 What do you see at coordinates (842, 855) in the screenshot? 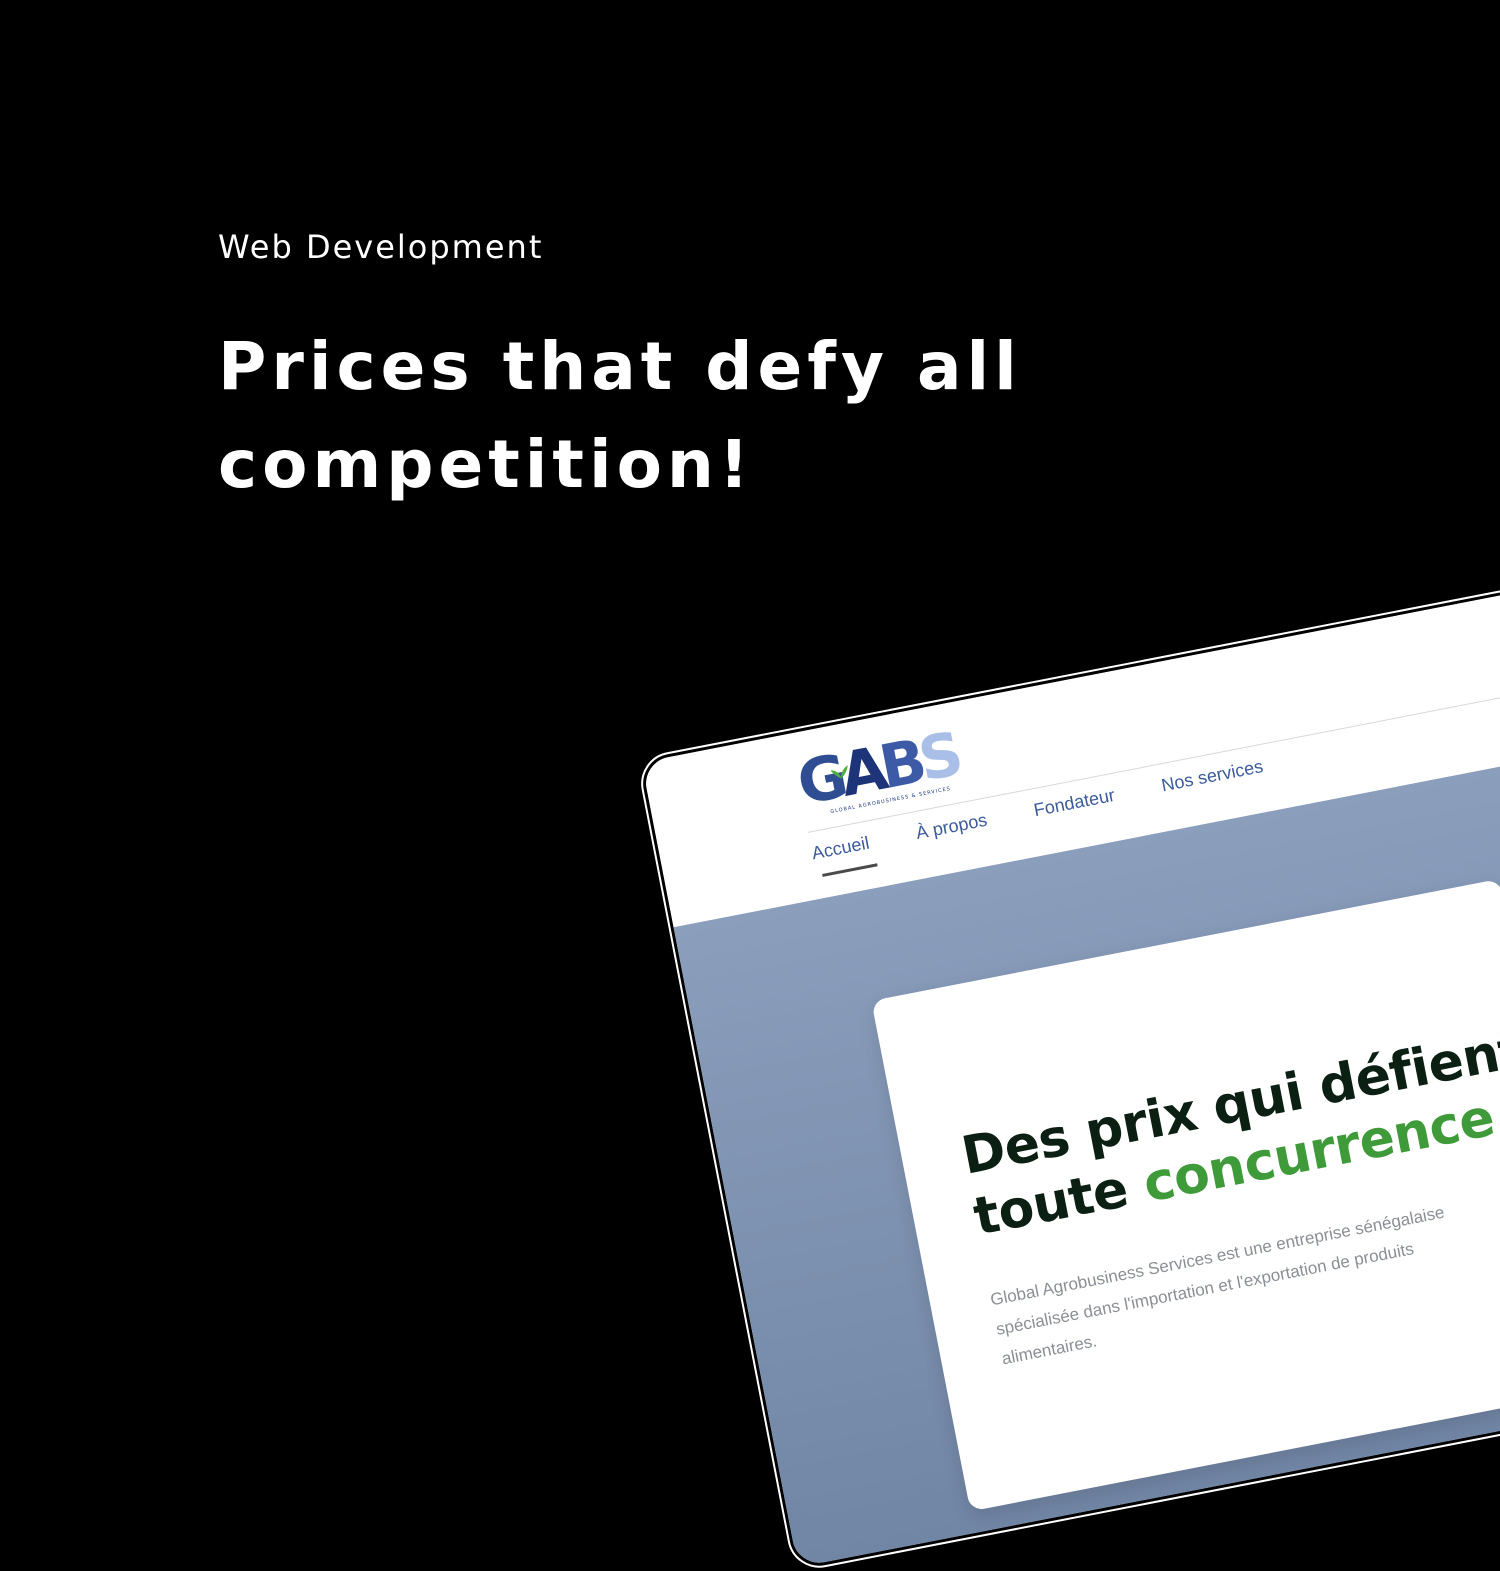
I see `nav-item-accueil: Accueil` at bounding box center [842, 855].